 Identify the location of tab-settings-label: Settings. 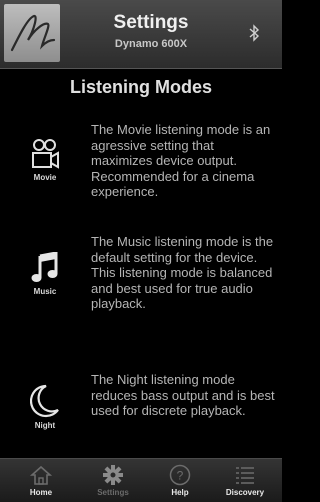
(113, 492).